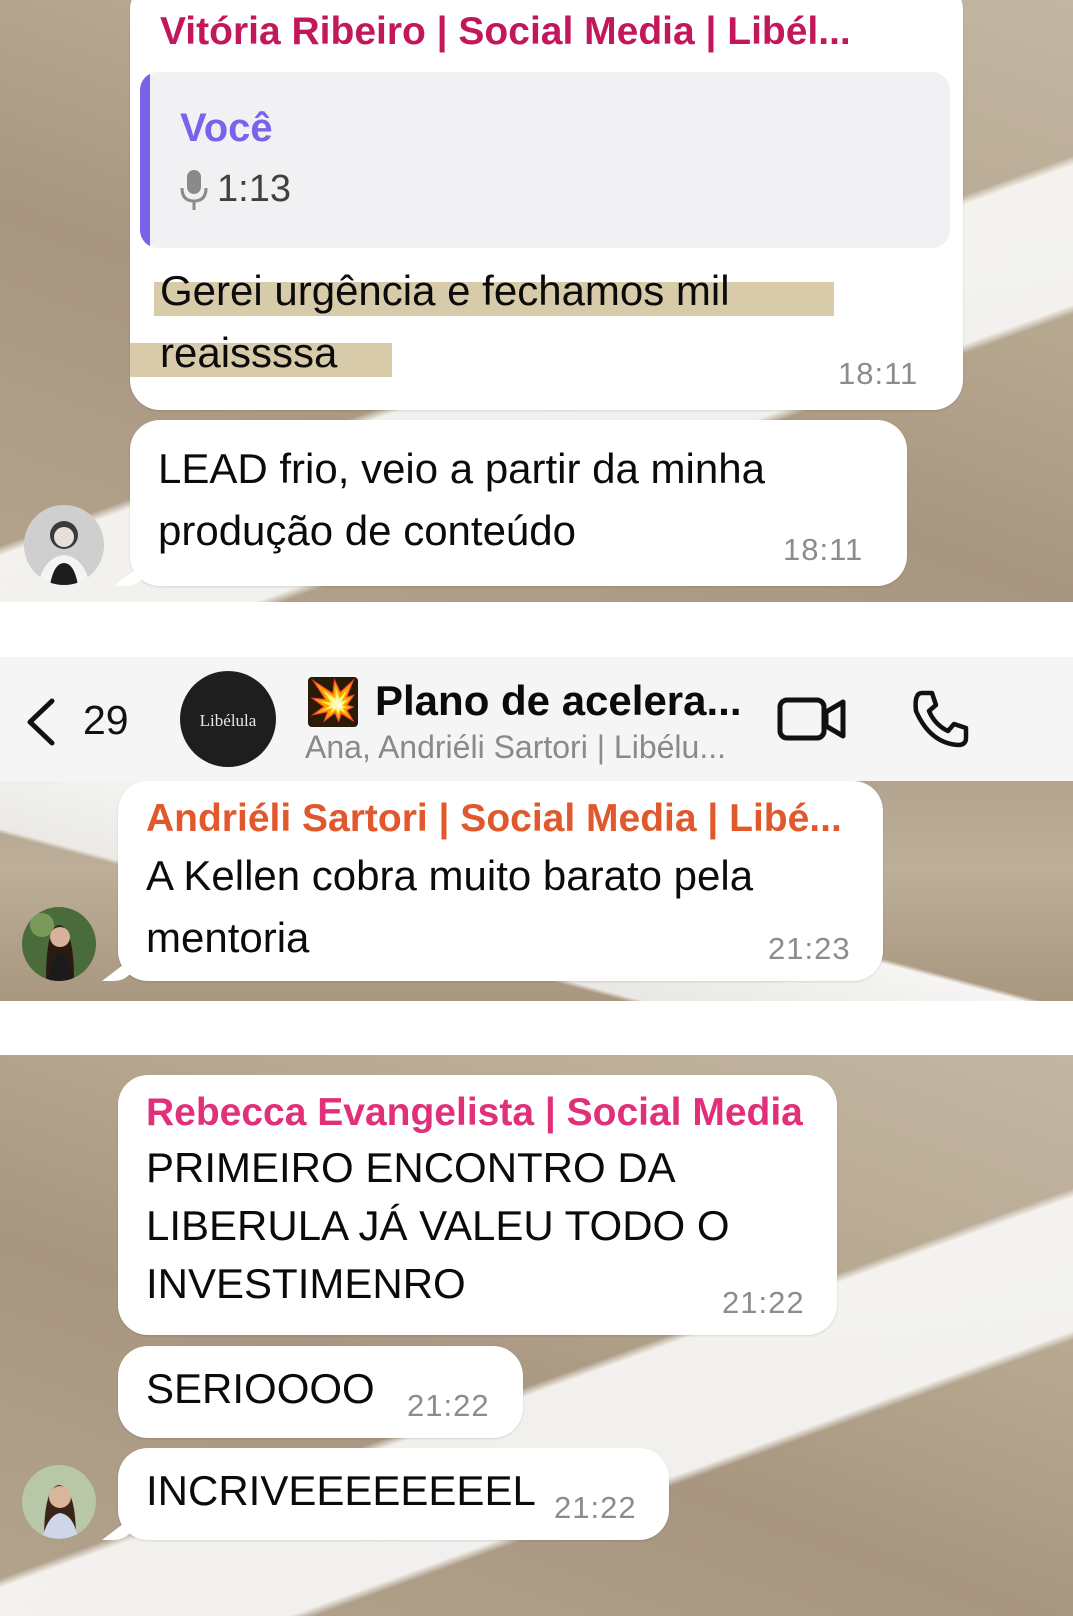  Describe the element at coordinates (40, 724) in the screenshot. I see `chevron-left-icon` at that location.